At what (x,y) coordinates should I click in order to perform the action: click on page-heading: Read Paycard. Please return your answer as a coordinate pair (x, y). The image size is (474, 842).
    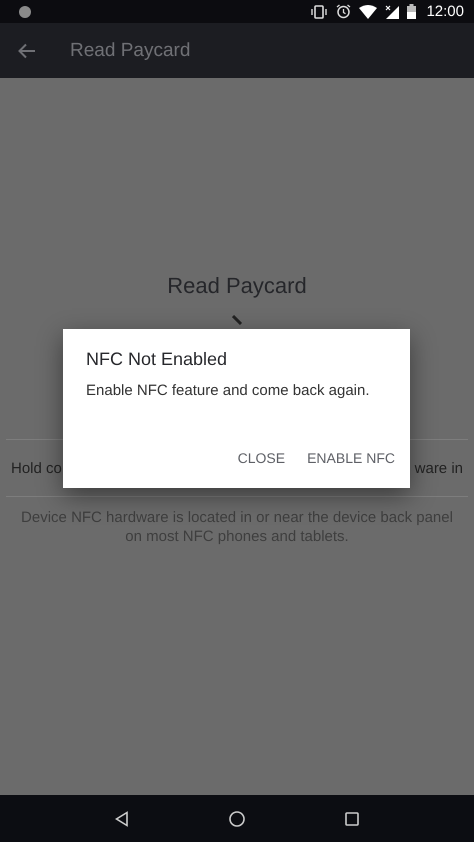
    Looking at the image, I should click on (237, 286).